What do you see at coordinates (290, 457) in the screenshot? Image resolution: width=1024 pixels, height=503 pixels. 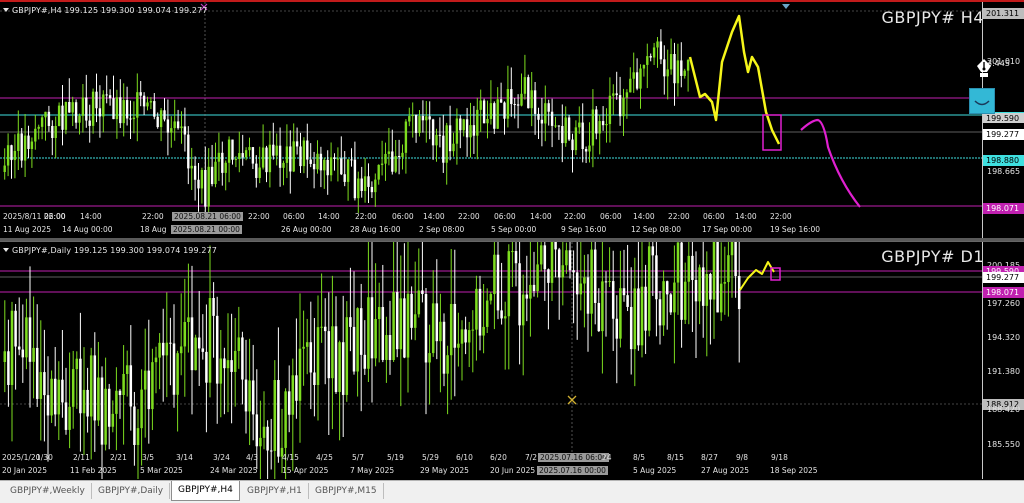 I see `d1-time-label: 4/15` at bounding box center [290, 457].